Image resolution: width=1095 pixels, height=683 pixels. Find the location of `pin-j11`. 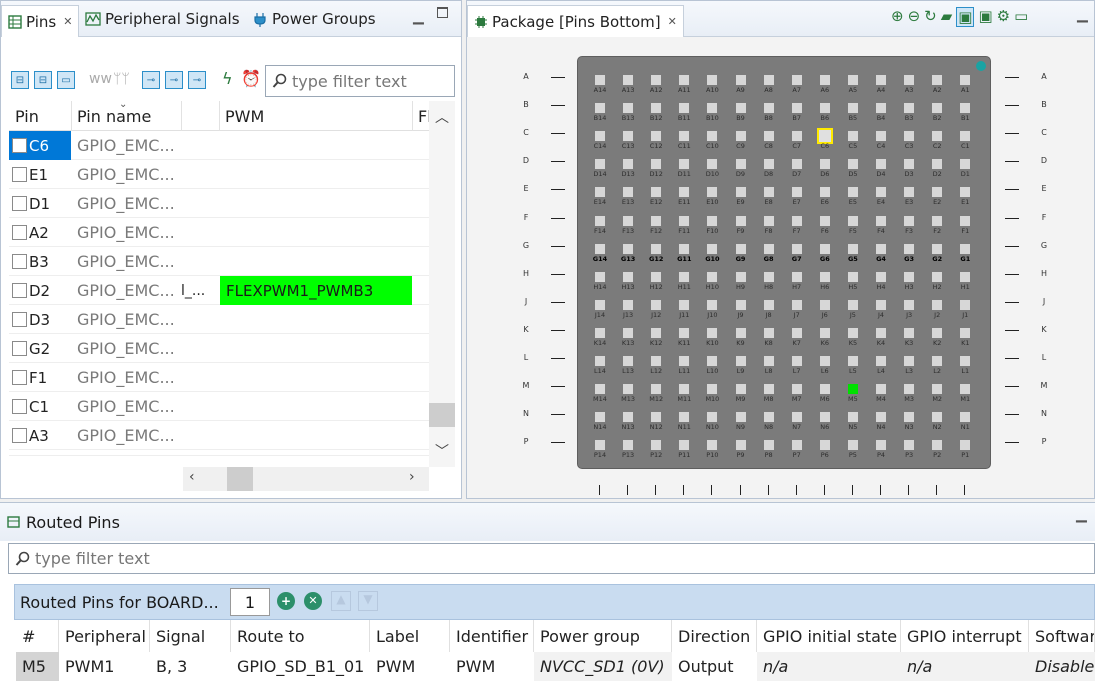

pin-j11 is located at coordinates (684, 304).